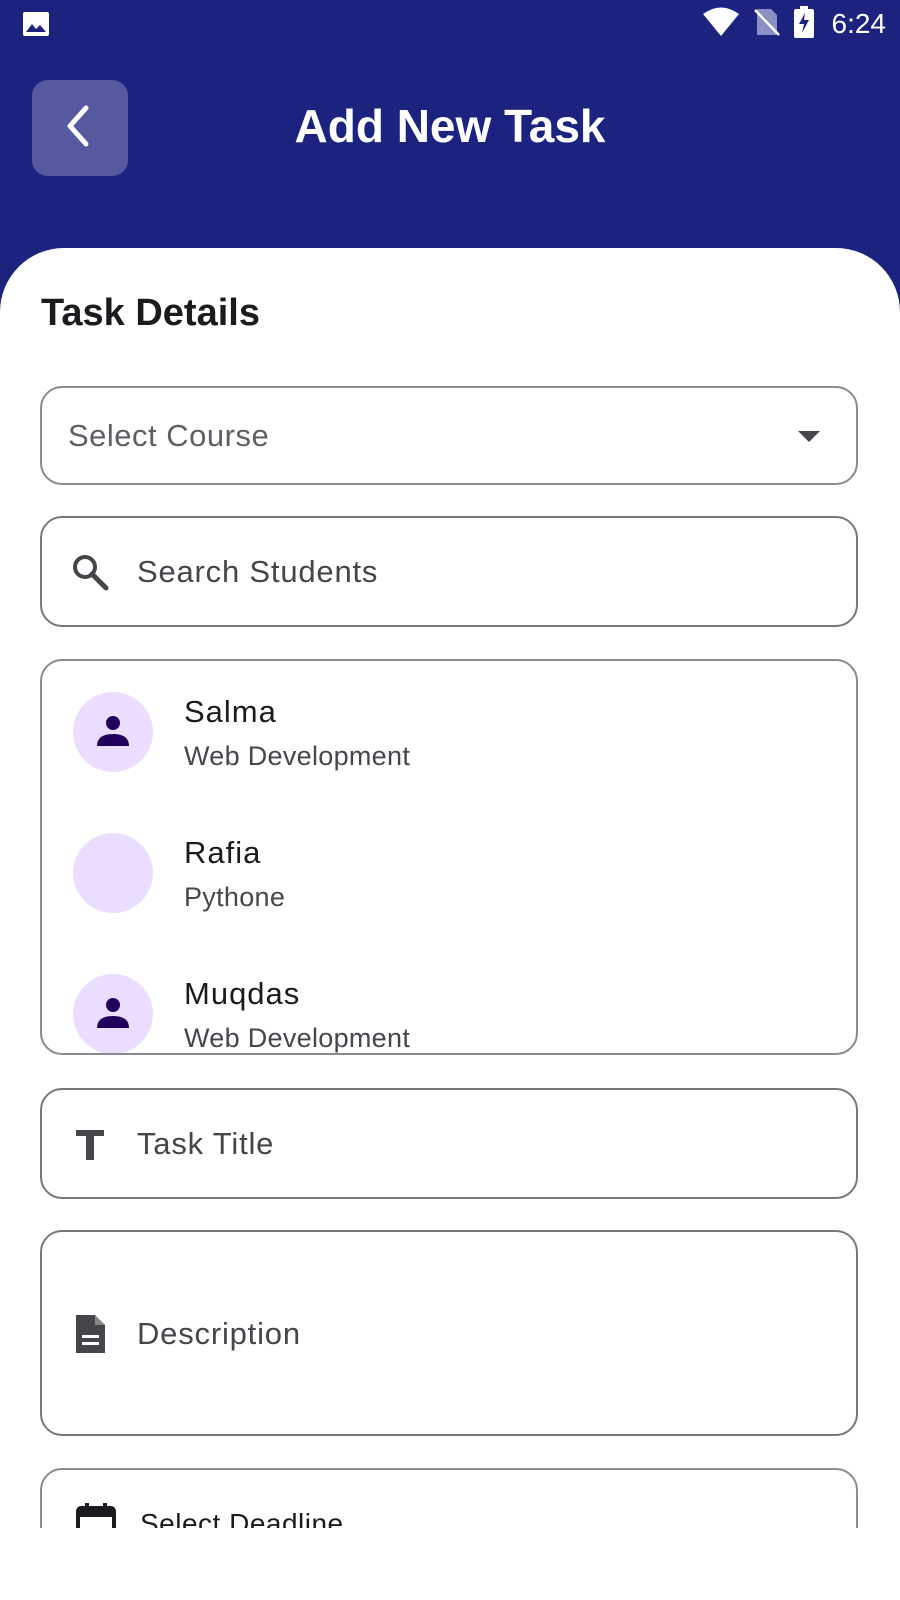 Image resolution: width=900 pixels, height=1600 pixels. I want to click on task-title-placeholder: Task Title, so click(206, 1143).